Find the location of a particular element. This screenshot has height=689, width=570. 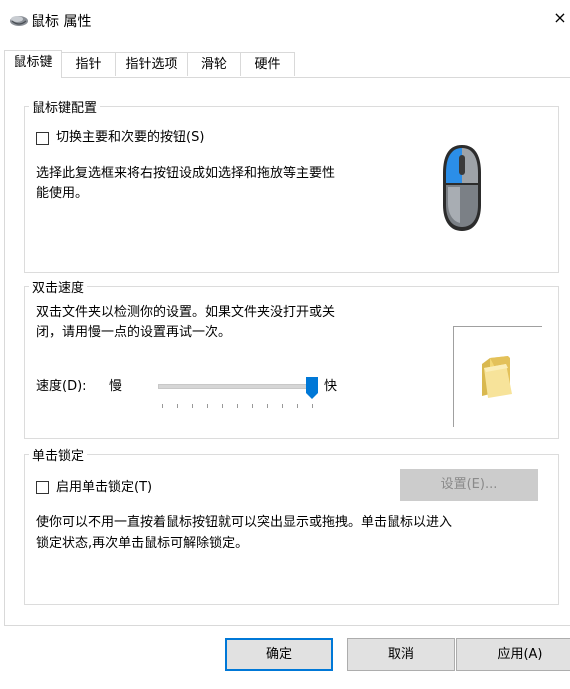

slider-track is located at coordinates (238, 386).